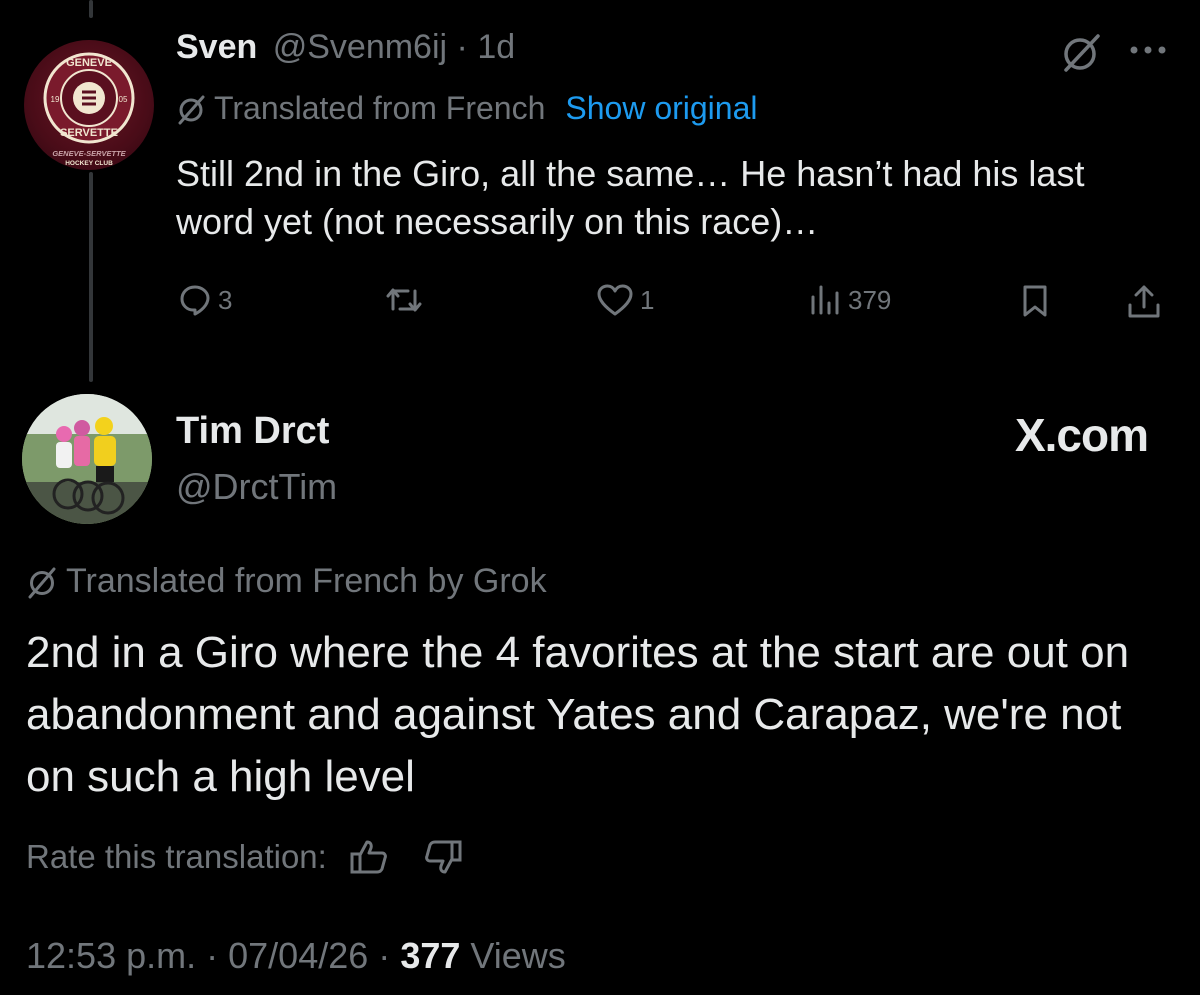 The height and width of the screenshot is (995, 1200). What do you see at coordinates (91, 277) in the screenshot?
I see `thread-line-bottom` at bounding box center [91, 277].